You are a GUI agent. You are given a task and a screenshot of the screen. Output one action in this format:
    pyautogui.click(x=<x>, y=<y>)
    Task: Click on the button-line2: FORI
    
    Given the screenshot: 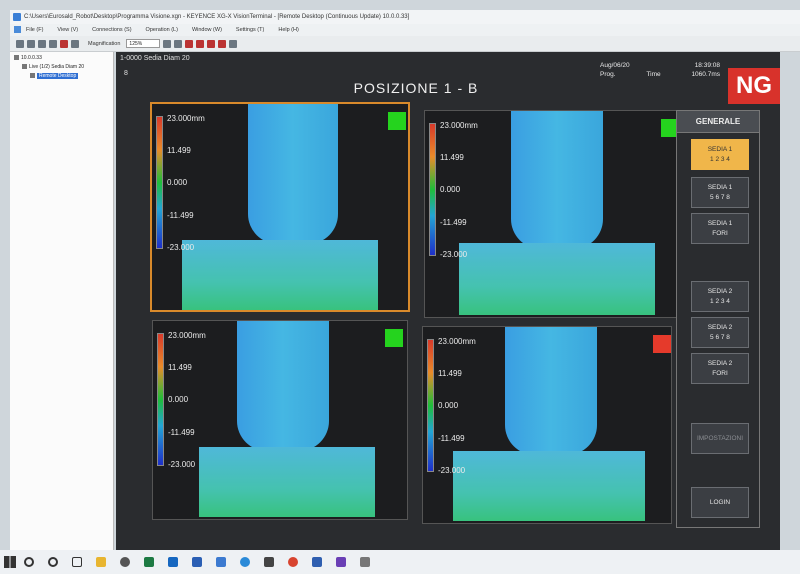 What is the action you would take?
    pyautogui.click(x=720, y=373)
    